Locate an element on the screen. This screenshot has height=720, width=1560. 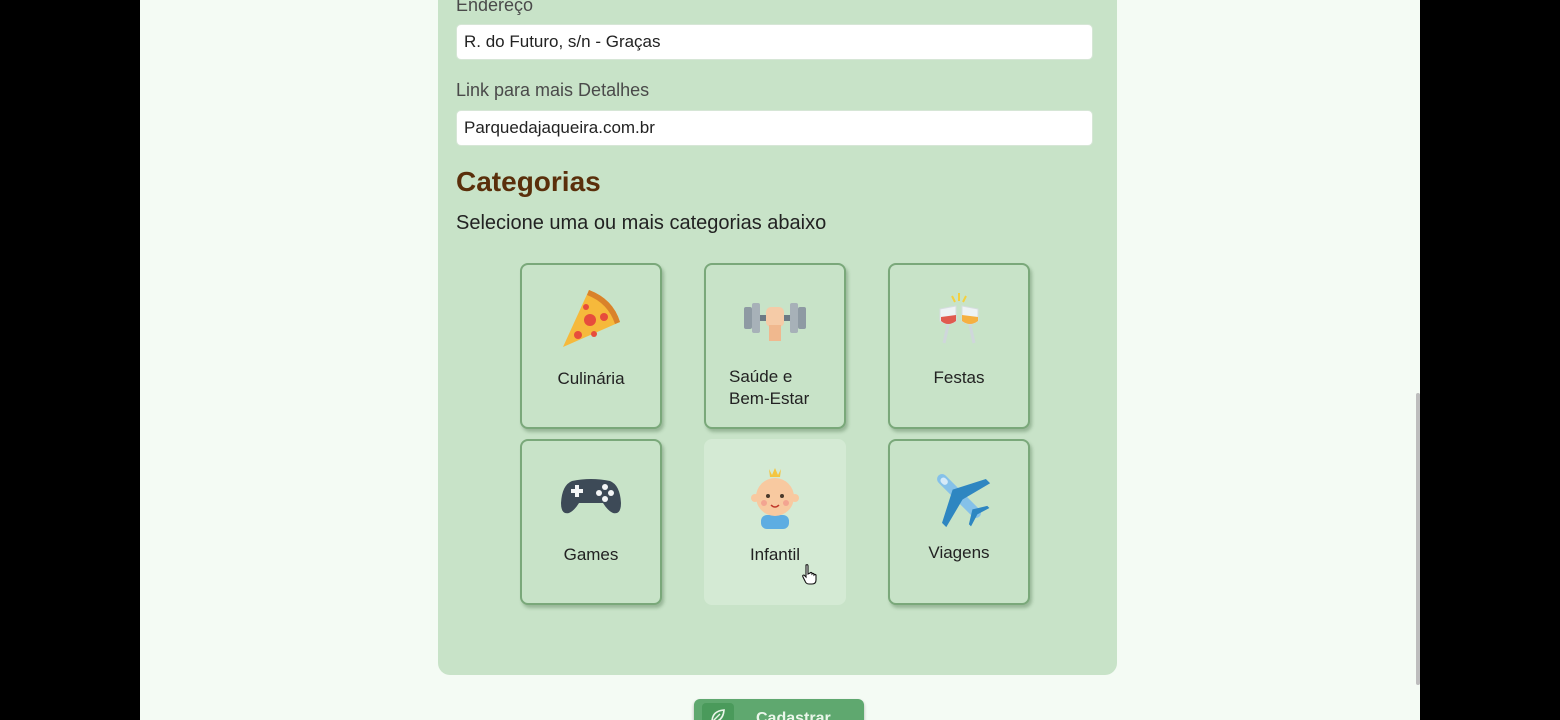
gamepad-icon is located at coordinates (591, 496).